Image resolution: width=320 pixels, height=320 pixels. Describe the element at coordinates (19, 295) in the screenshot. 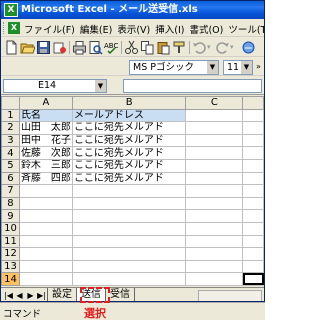

I see `prev-sheet-icon: ◀` at that location.